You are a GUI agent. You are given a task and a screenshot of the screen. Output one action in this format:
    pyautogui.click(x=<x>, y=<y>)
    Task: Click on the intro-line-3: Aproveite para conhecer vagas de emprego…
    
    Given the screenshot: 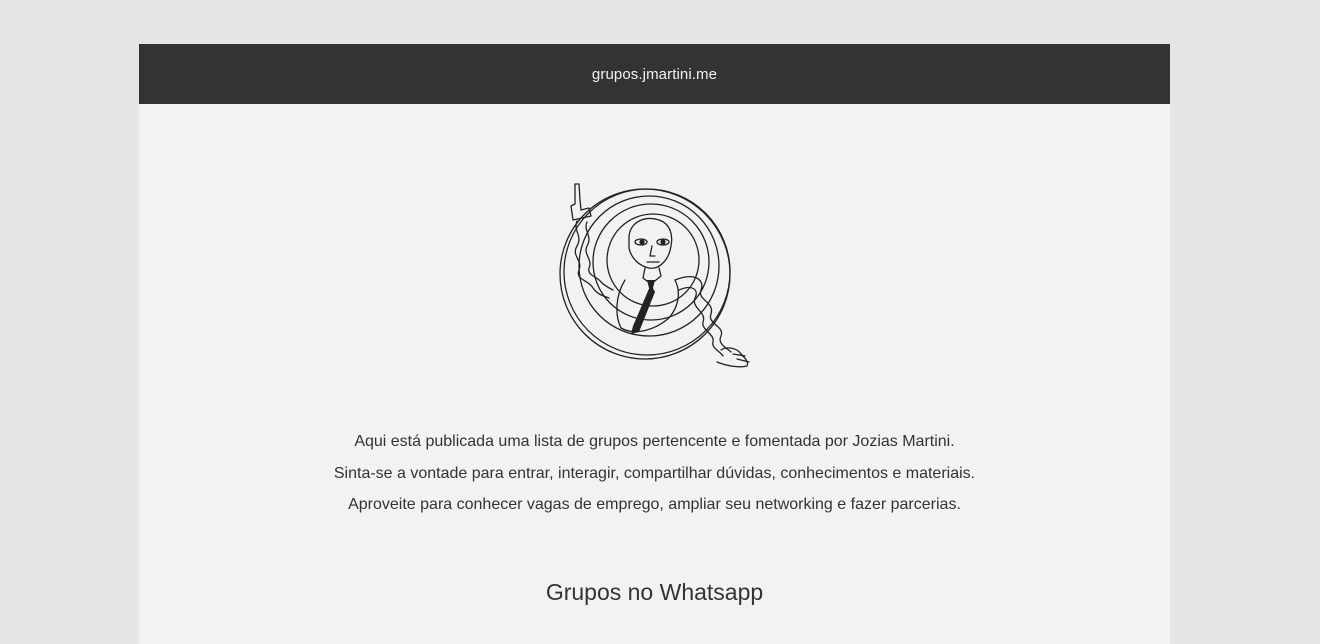 What is the action you would take?
    pyautogui.click(x=654, y=504)
    